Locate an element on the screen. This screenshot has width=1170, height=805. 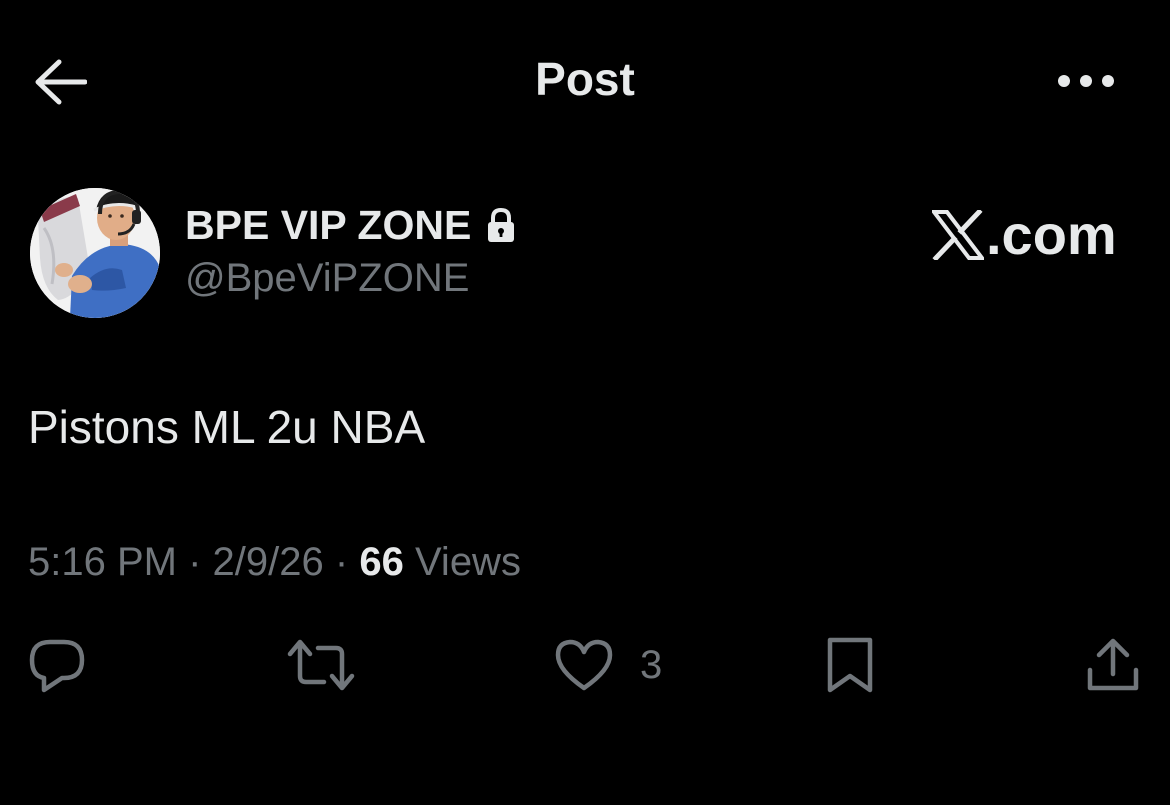
like-button: 3 is located at coordinates (608, 665).